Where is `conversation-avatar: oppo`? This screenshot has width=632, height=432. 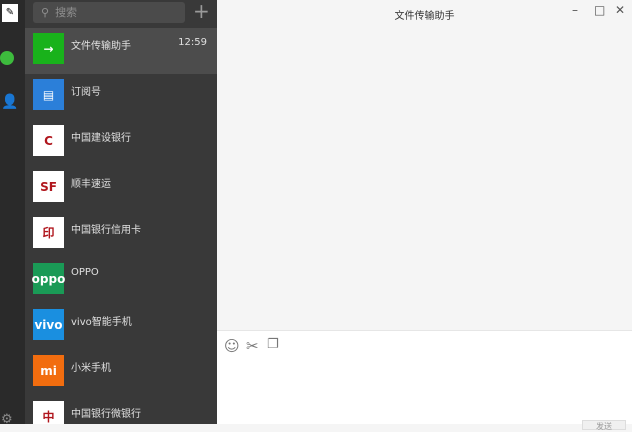
conversation-avatar: oppo is located at coordinates (48, 278).